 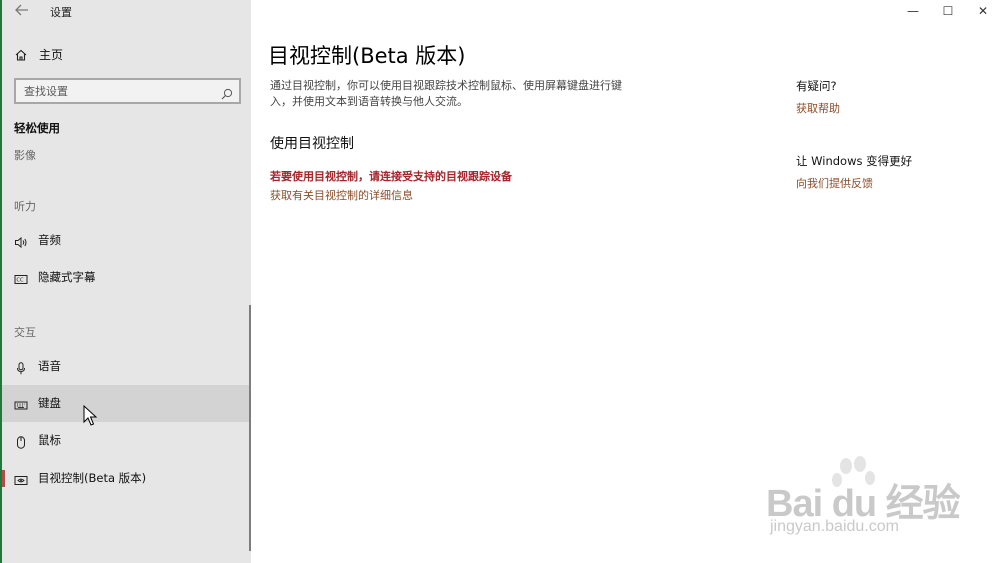 What do you see at coordinates (21, 403) in the screenshot?
I see `keyboard-icon` at bounding box center [21, 403].